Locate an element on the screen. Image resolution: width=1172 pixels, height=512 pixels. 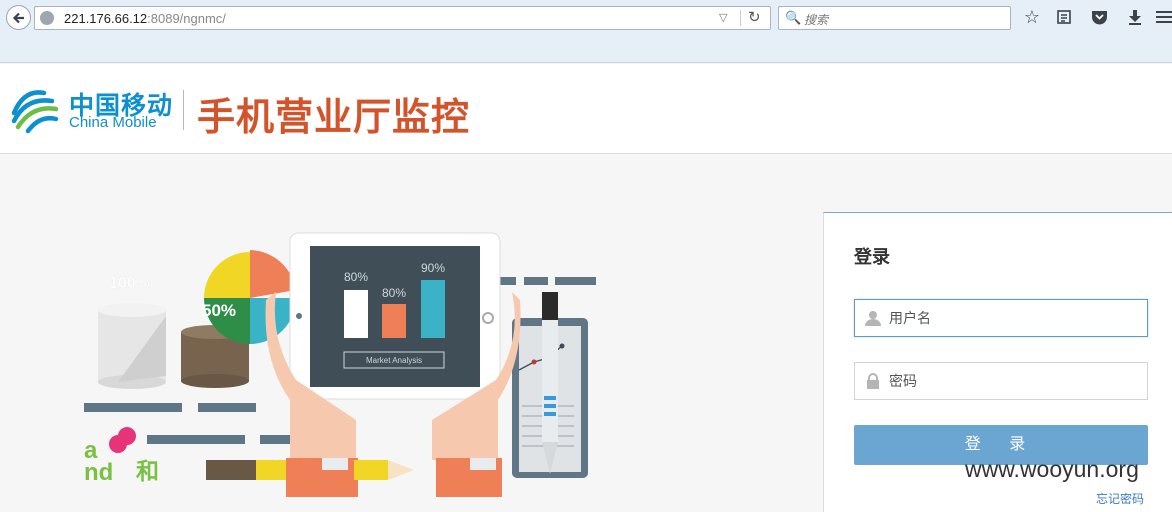
bar2-label: 80% is located at coordinates (394, 293).